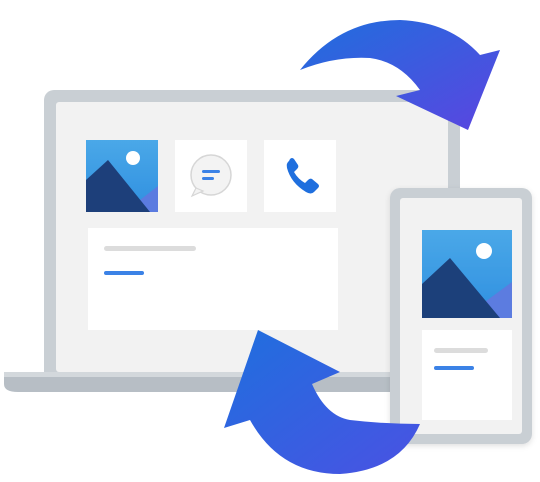  I want to click on content-card-line-accent, so click(124, 273).